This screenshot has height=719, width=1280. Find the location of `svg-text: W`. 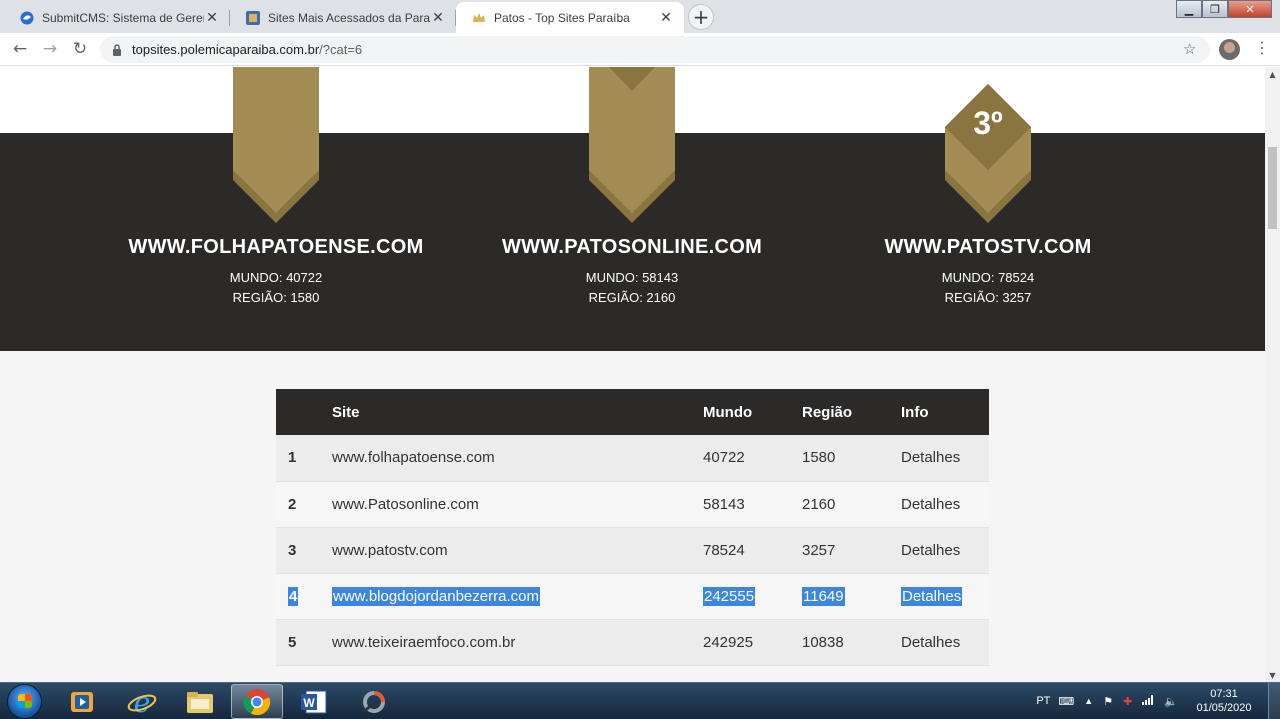

svg-text: W is located at coordinates (309, 703).